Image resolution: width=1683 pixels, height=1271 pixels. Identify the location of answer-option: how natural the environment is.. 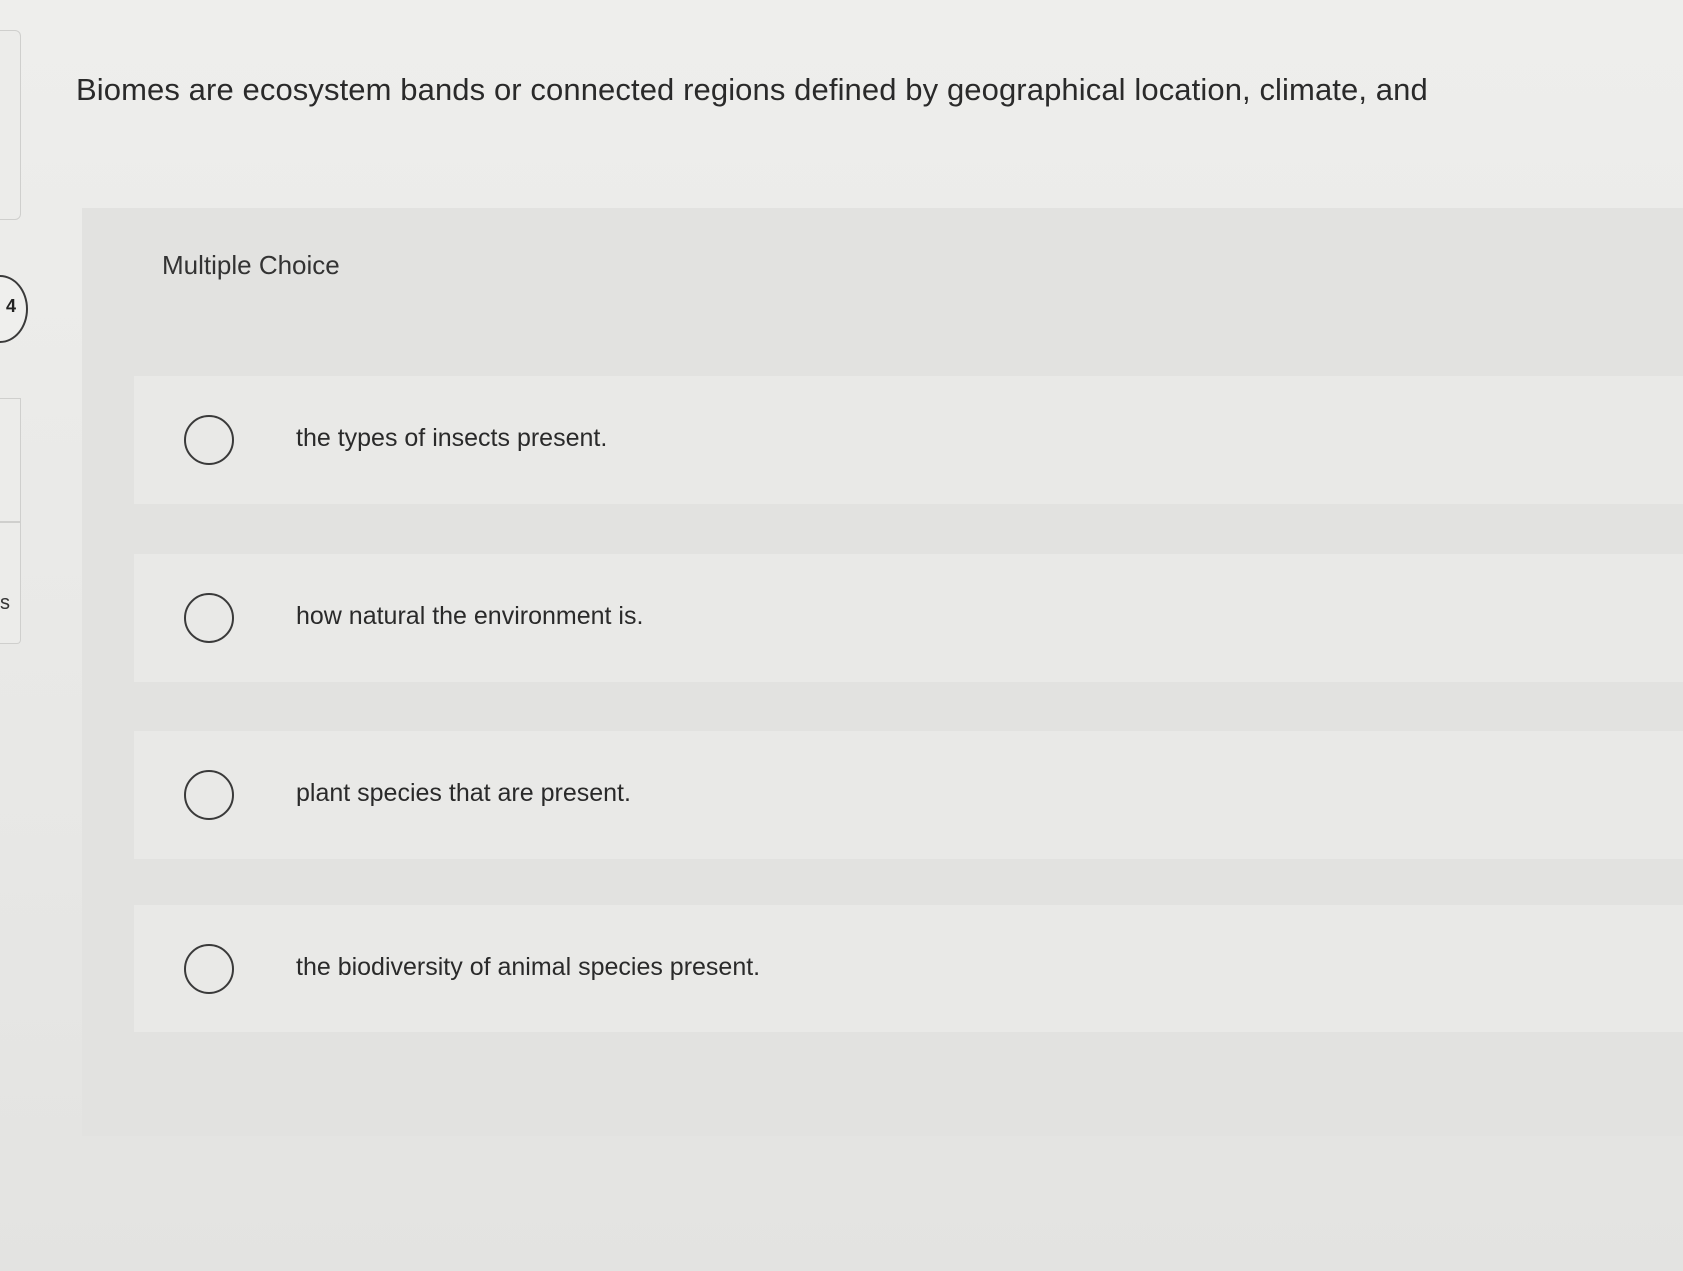
(908, 618).